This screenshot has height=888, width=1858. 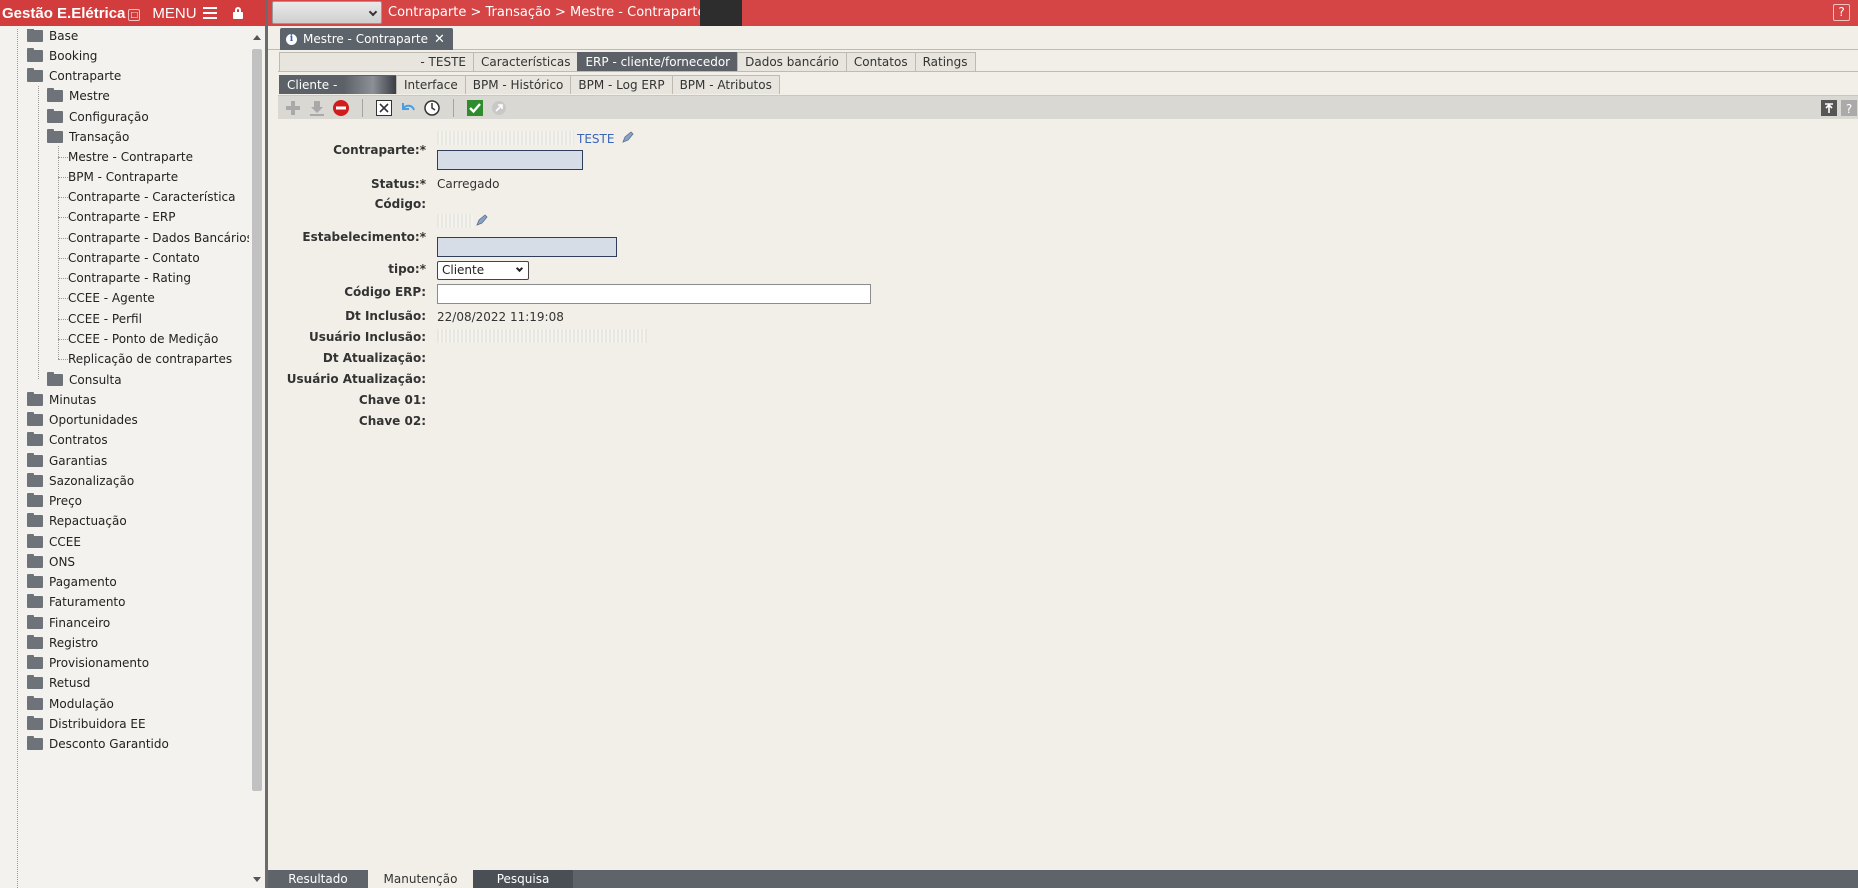 I want to click on codigo-erp-input, so click(x=654, y=294).